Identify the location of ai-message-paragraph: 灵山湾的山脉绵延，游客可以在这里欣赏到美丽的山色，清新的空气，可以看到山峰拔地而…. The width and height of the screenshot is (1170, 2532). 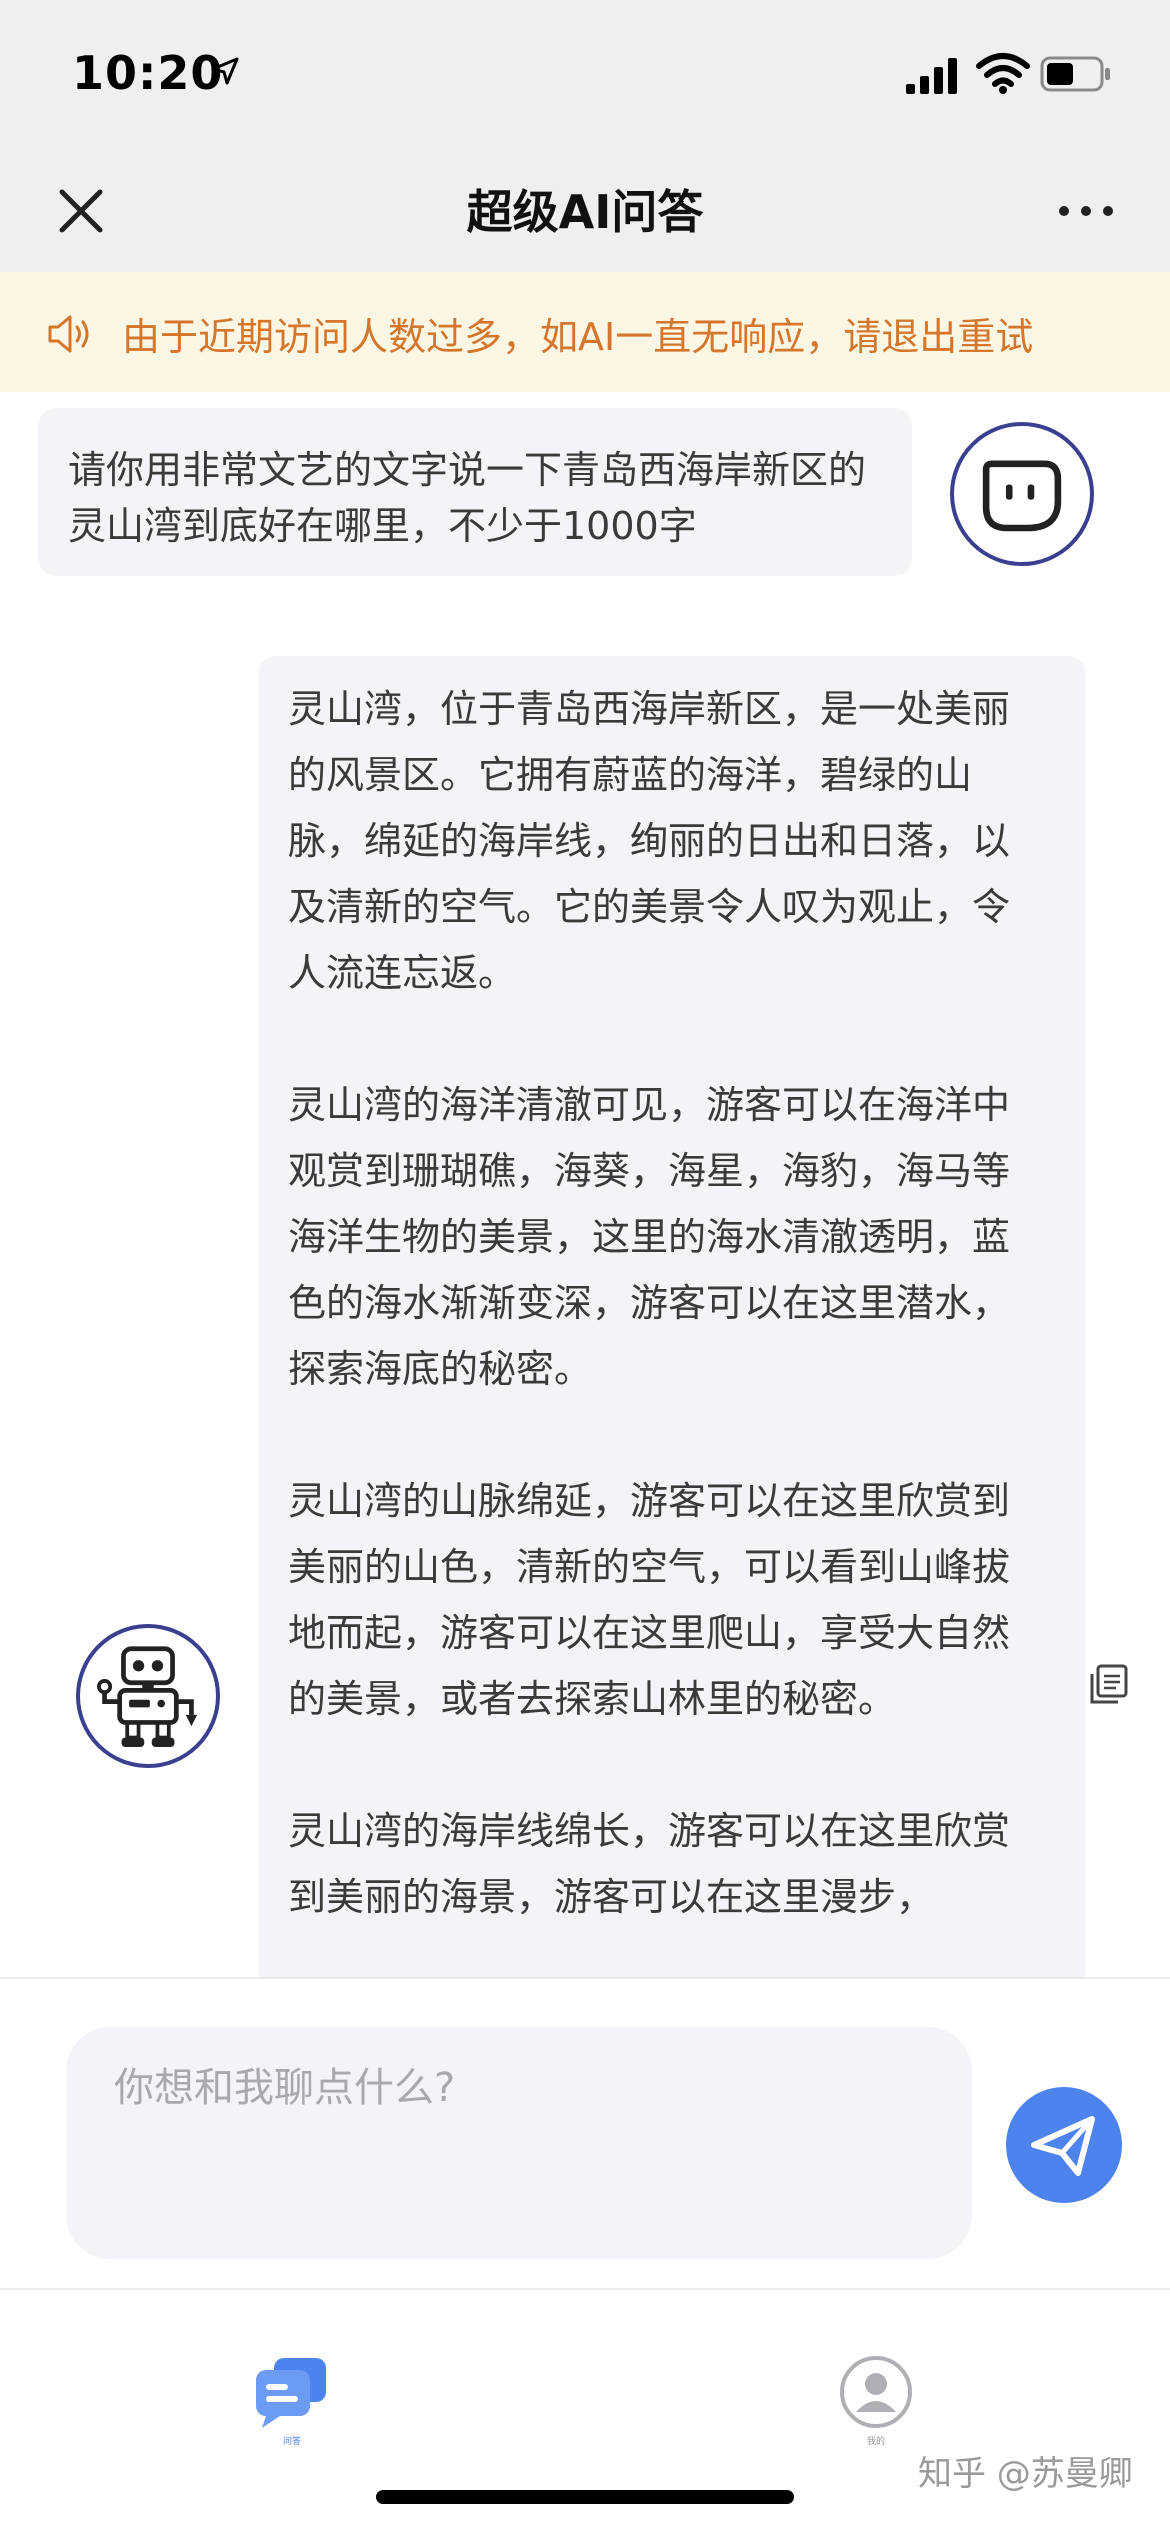
(649, 1600).